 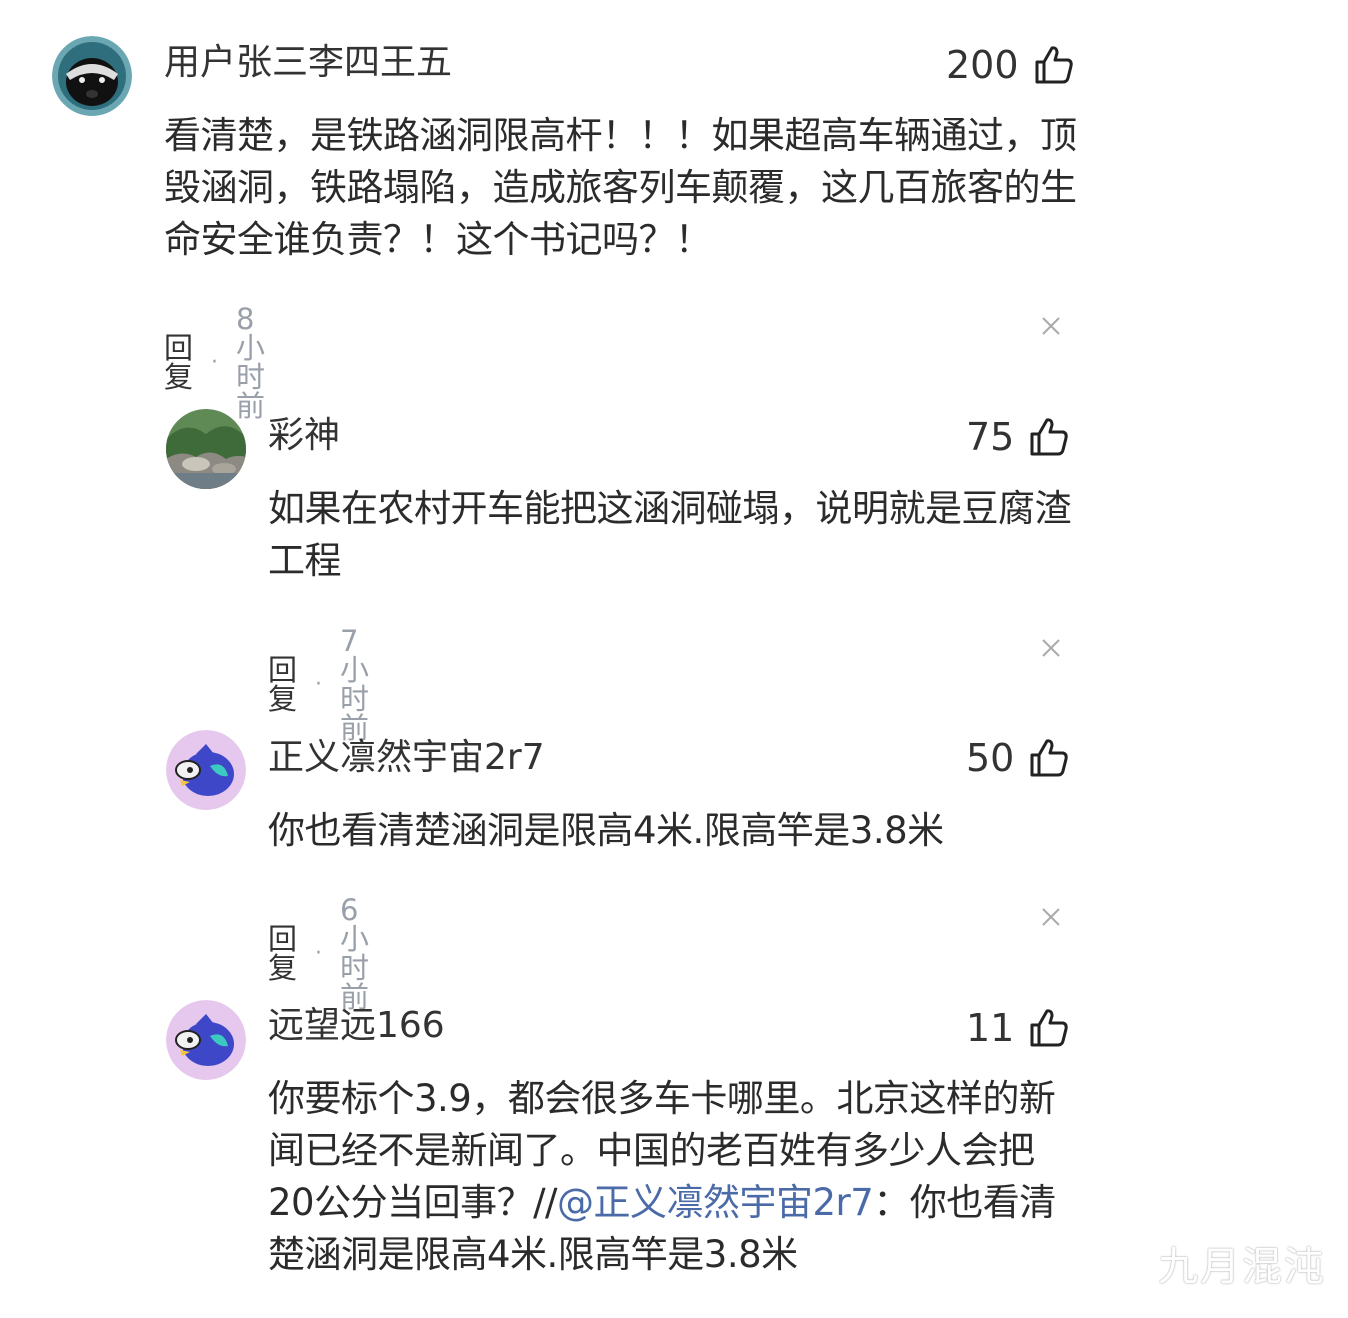 I want to click on like-count: 200, so click(x=982, y=65).